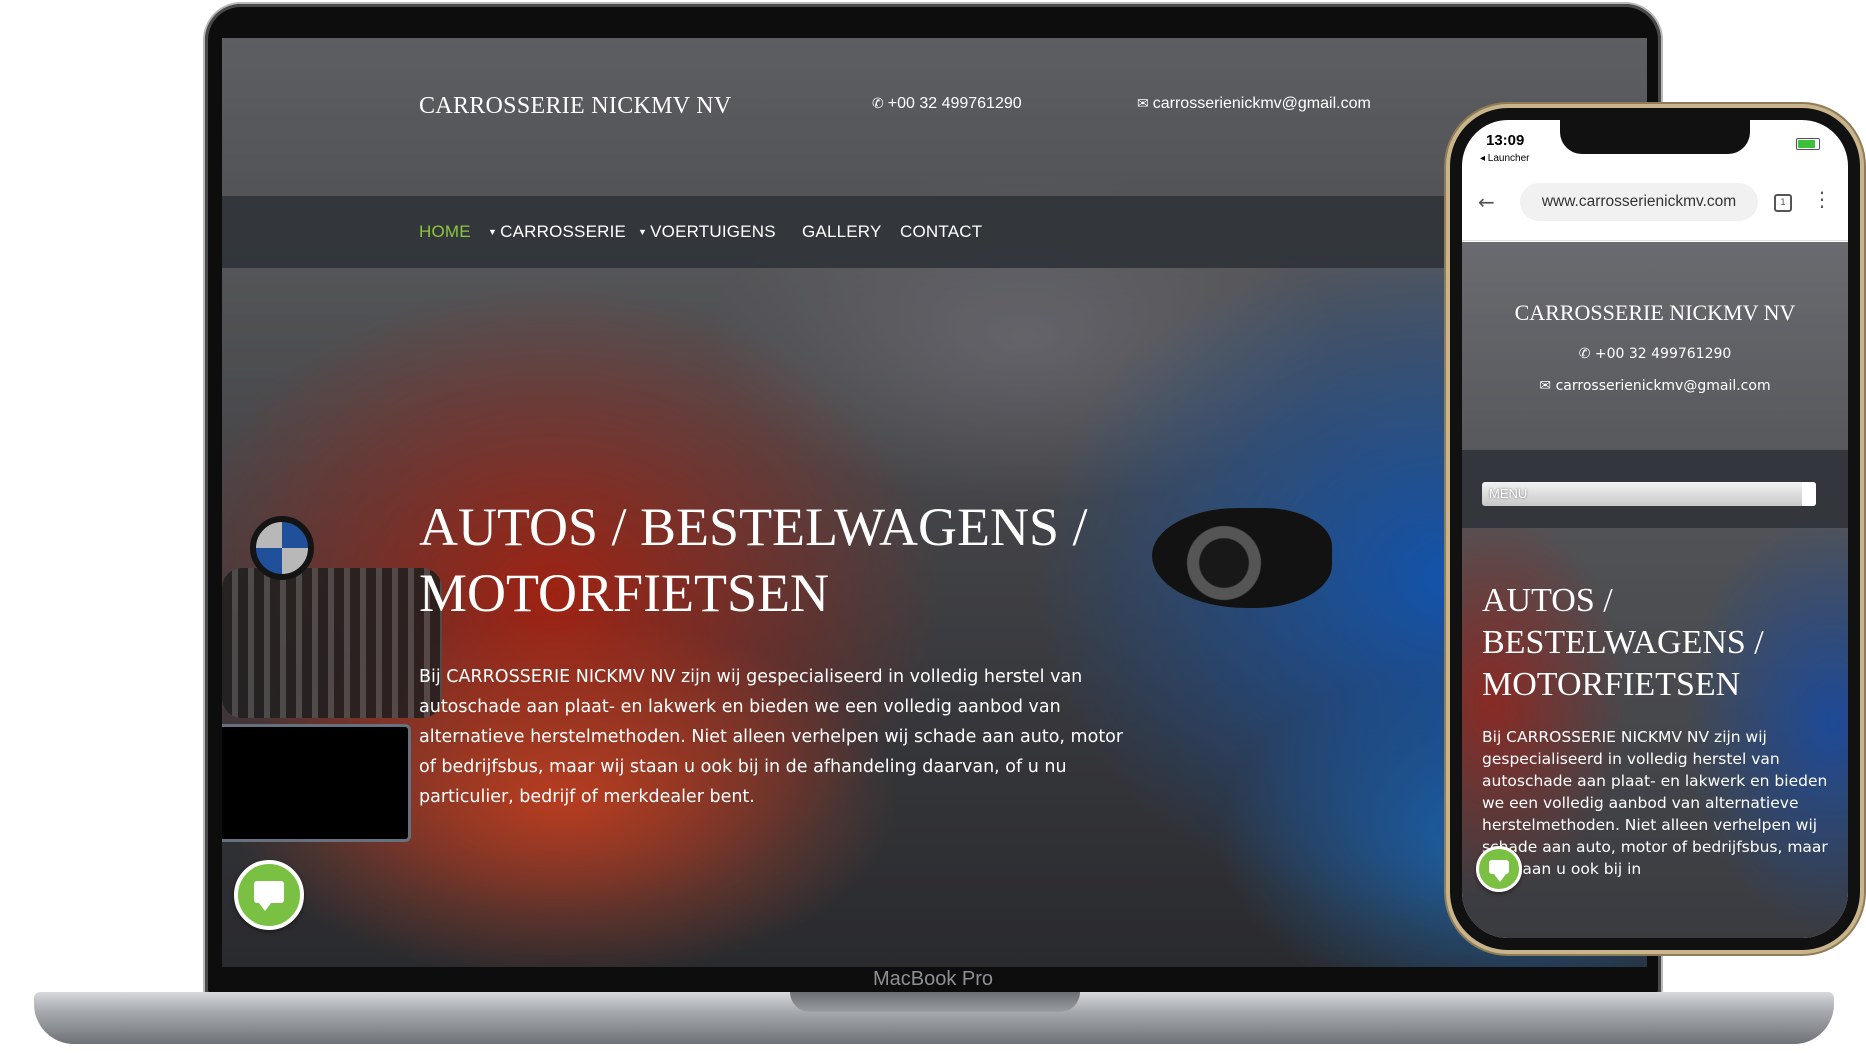 Image resolution: width=1866 pixels, height=1054 pixels. What do you see at coordinates (713, 231) in the screenshot?
I see `nav-voertuigens-label: VOERTUIGENS` at bounding box center [713, 231].